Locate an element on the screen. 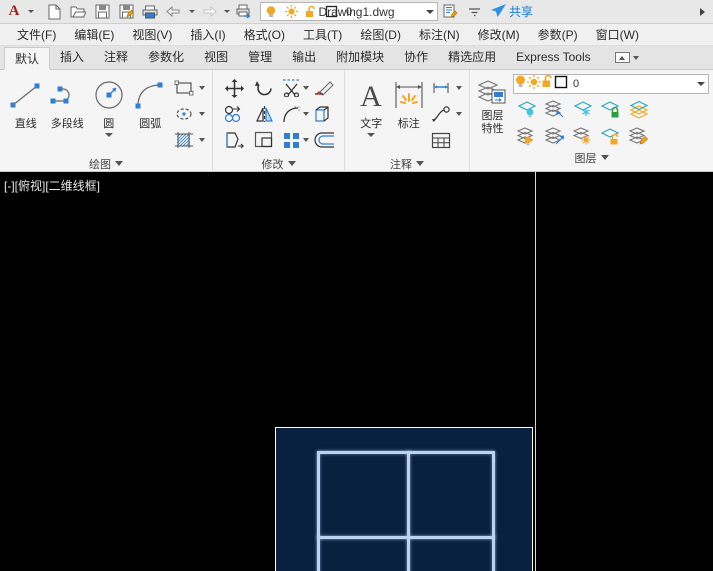 The image size is (713, 571). layer-off-tool-button is located at coordinates (527, 109).